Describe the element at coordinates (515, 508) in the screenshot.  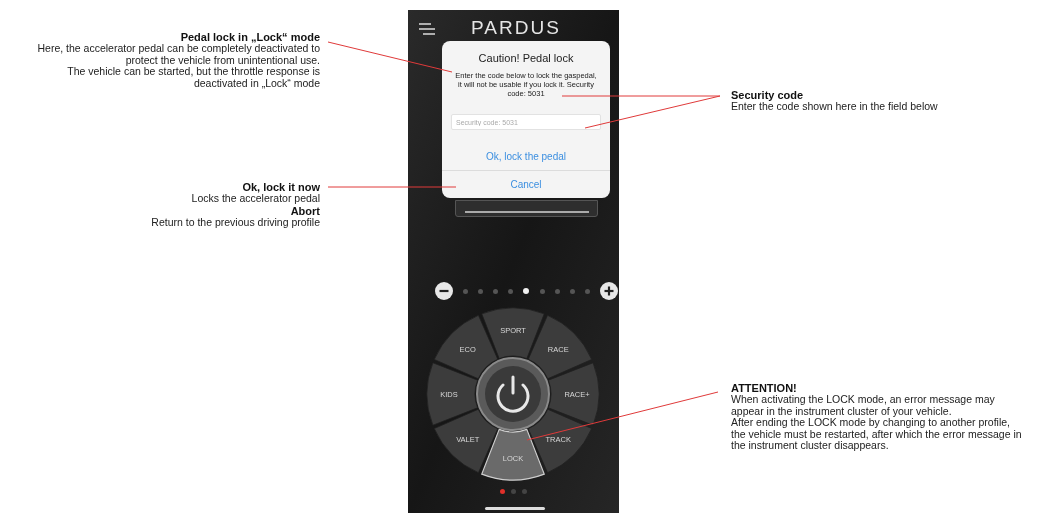
I see `home-indicator` at that location.